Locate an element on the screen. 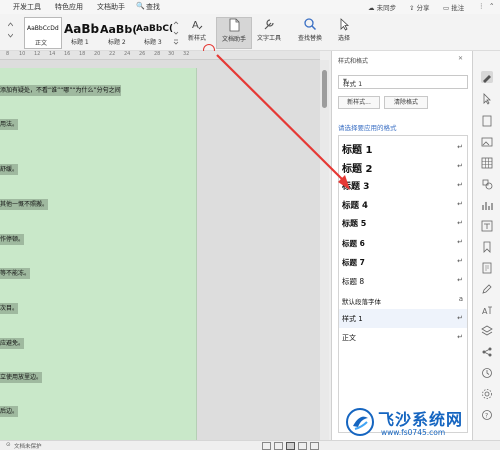 This screenshot has height=450, width=500. site-watermark: 飞沙系统网 www.fs0745.com is located at coordinates (420, 423).